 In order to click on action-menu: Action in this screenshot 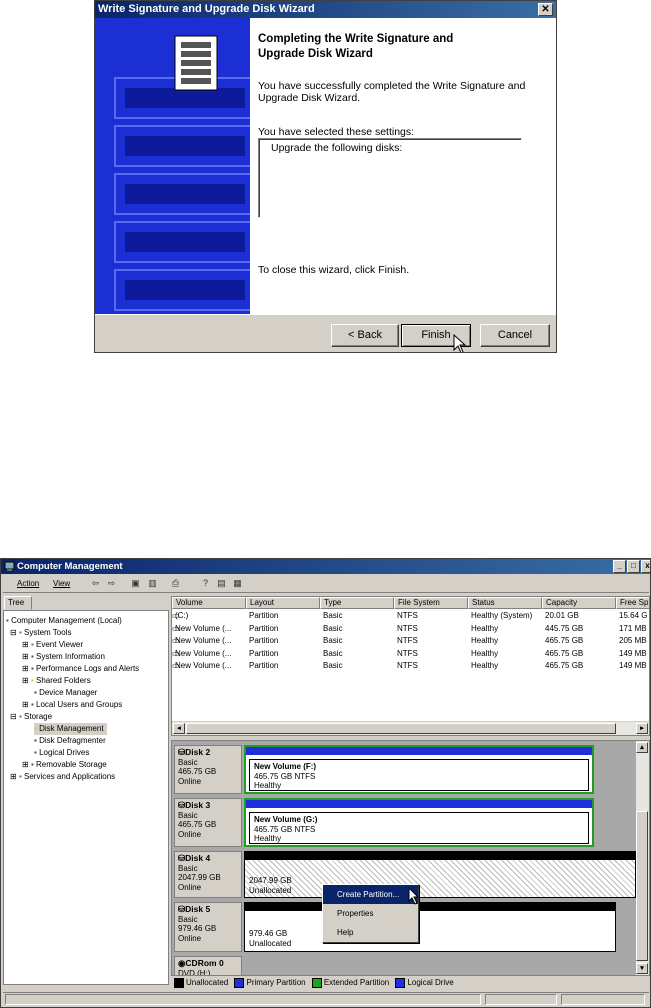, I will do `click(28, 583)`.